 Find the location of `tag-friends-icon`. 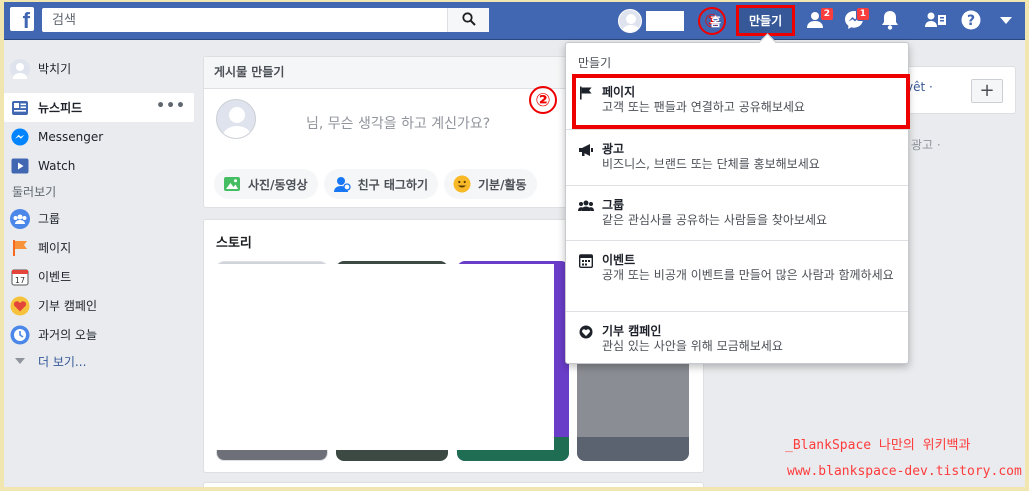

tag-friends-icon is located at coordinates (342, 184).